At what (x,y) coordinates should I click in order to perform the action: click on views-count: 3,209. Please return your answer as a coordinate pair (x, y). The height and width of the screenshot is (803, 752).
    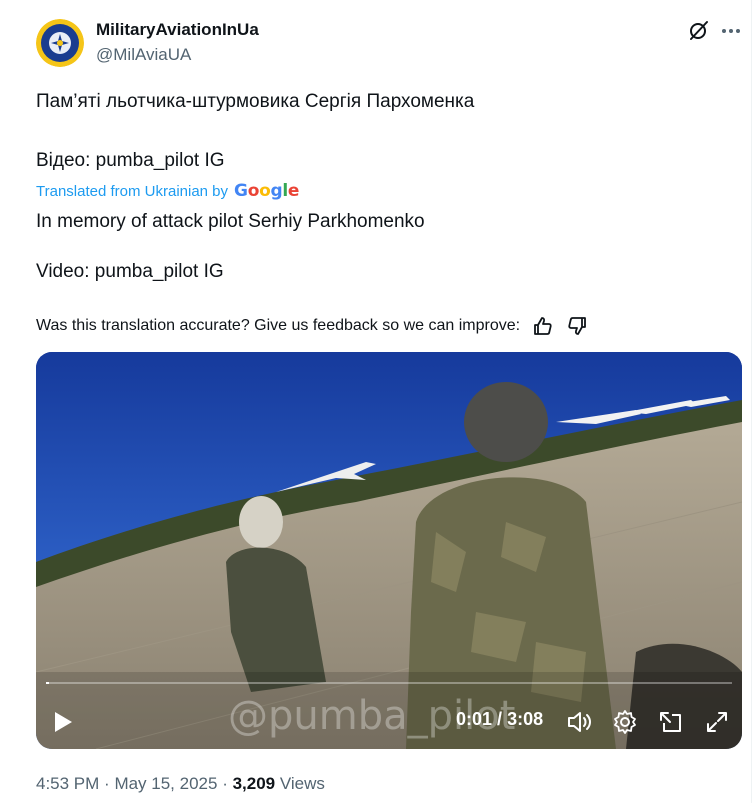
    Looking at the image, I should click on (254, 783).